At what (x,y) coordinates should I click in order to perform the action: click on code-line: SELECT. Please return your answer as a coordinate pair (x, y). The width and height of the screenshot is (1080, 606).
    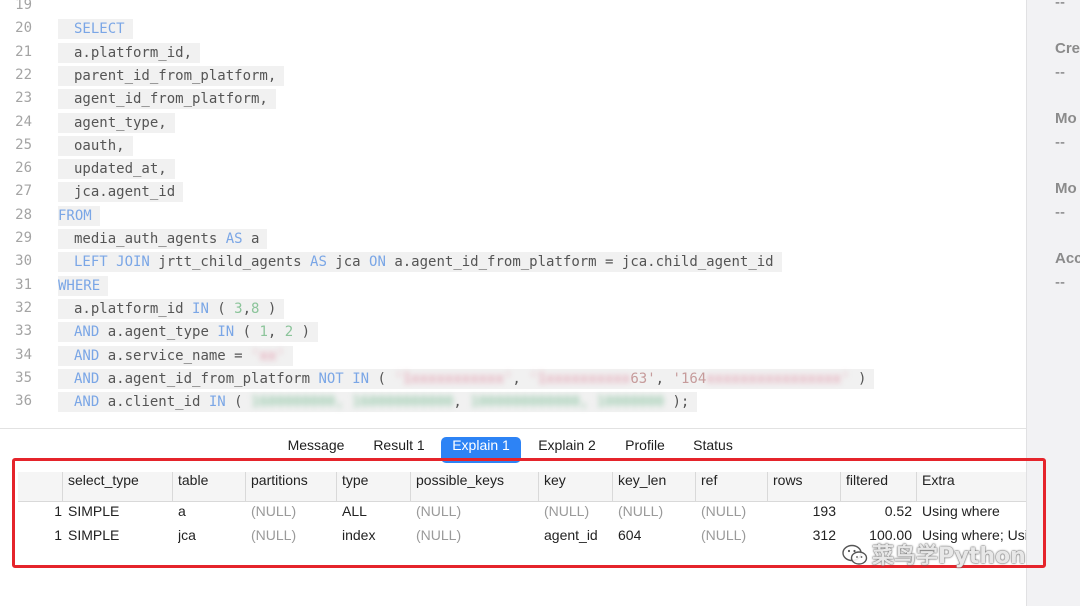
    Looking at the image, I should click on (95, 29).